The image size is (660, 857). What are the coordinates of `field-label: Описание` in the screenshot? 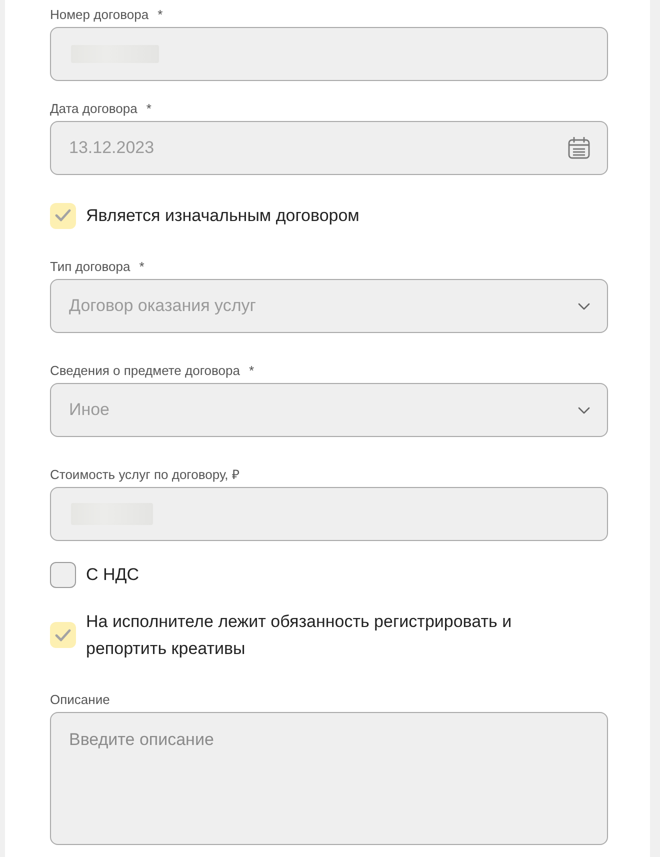 It's located at (80, 699).